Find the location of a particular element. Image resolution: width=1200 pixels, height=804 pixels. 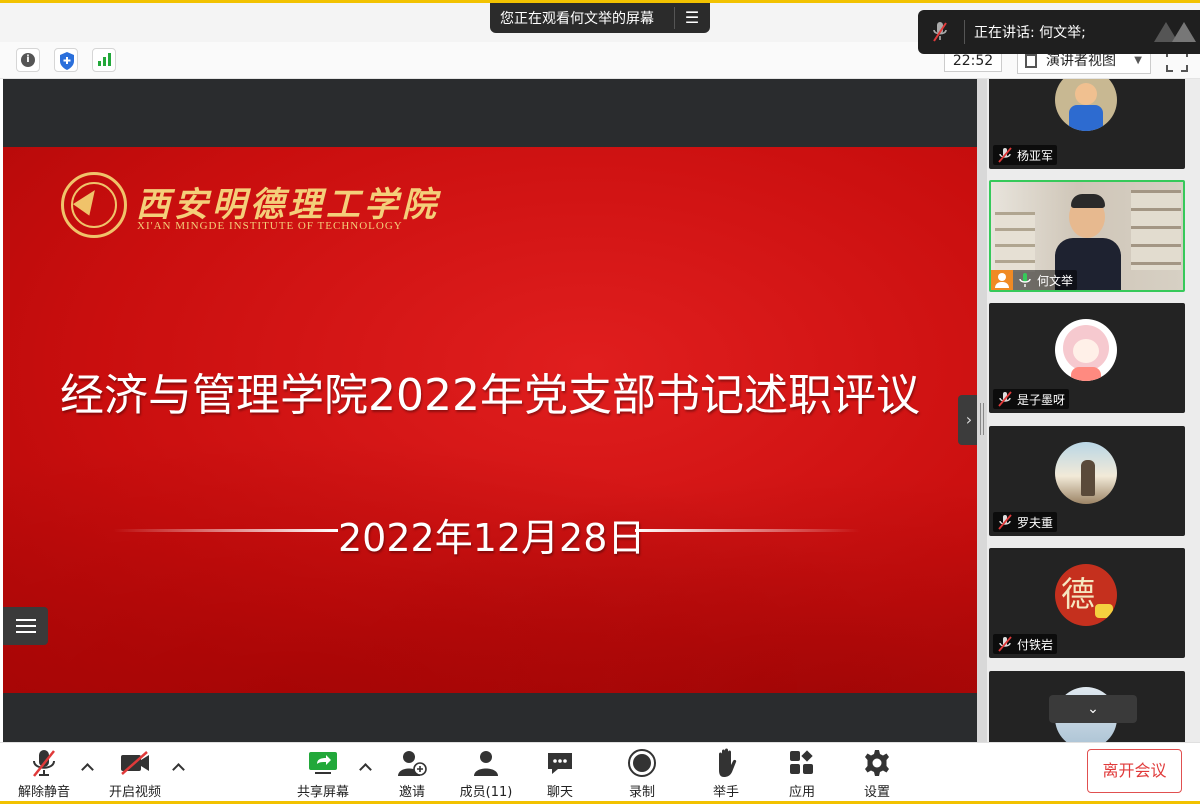

unmute-button: 解除静音 is located at coordinates (44, 773).